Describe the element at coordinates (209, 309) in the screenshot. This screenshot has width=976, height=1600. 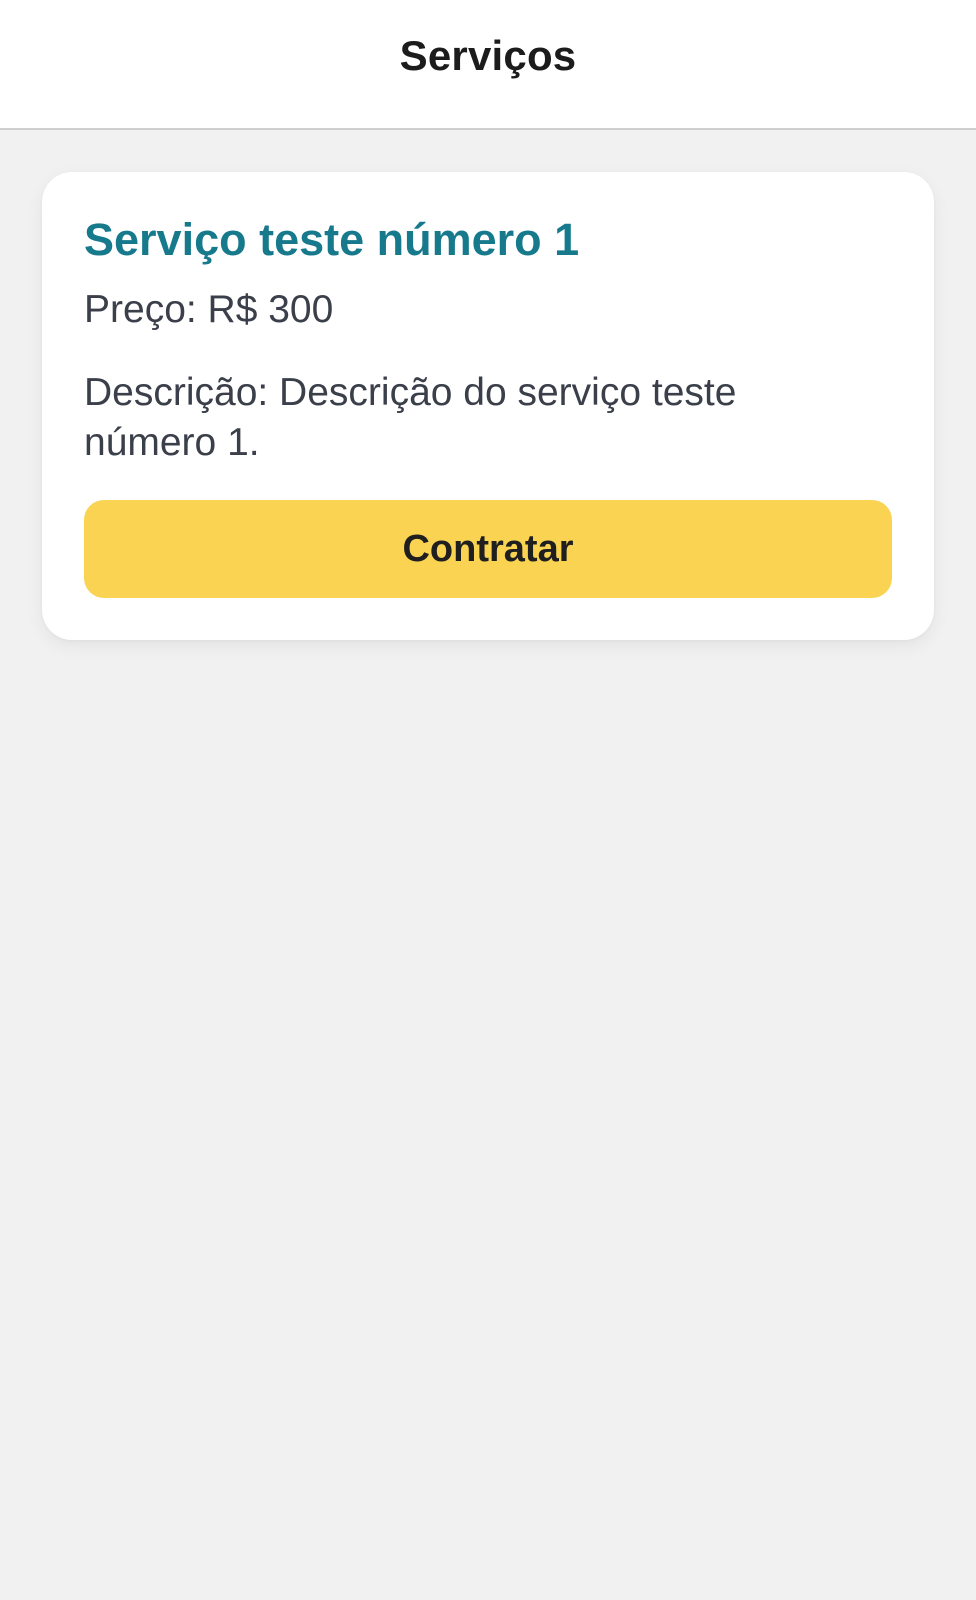
I see `service-price: Preço: R$ 300` at that location.